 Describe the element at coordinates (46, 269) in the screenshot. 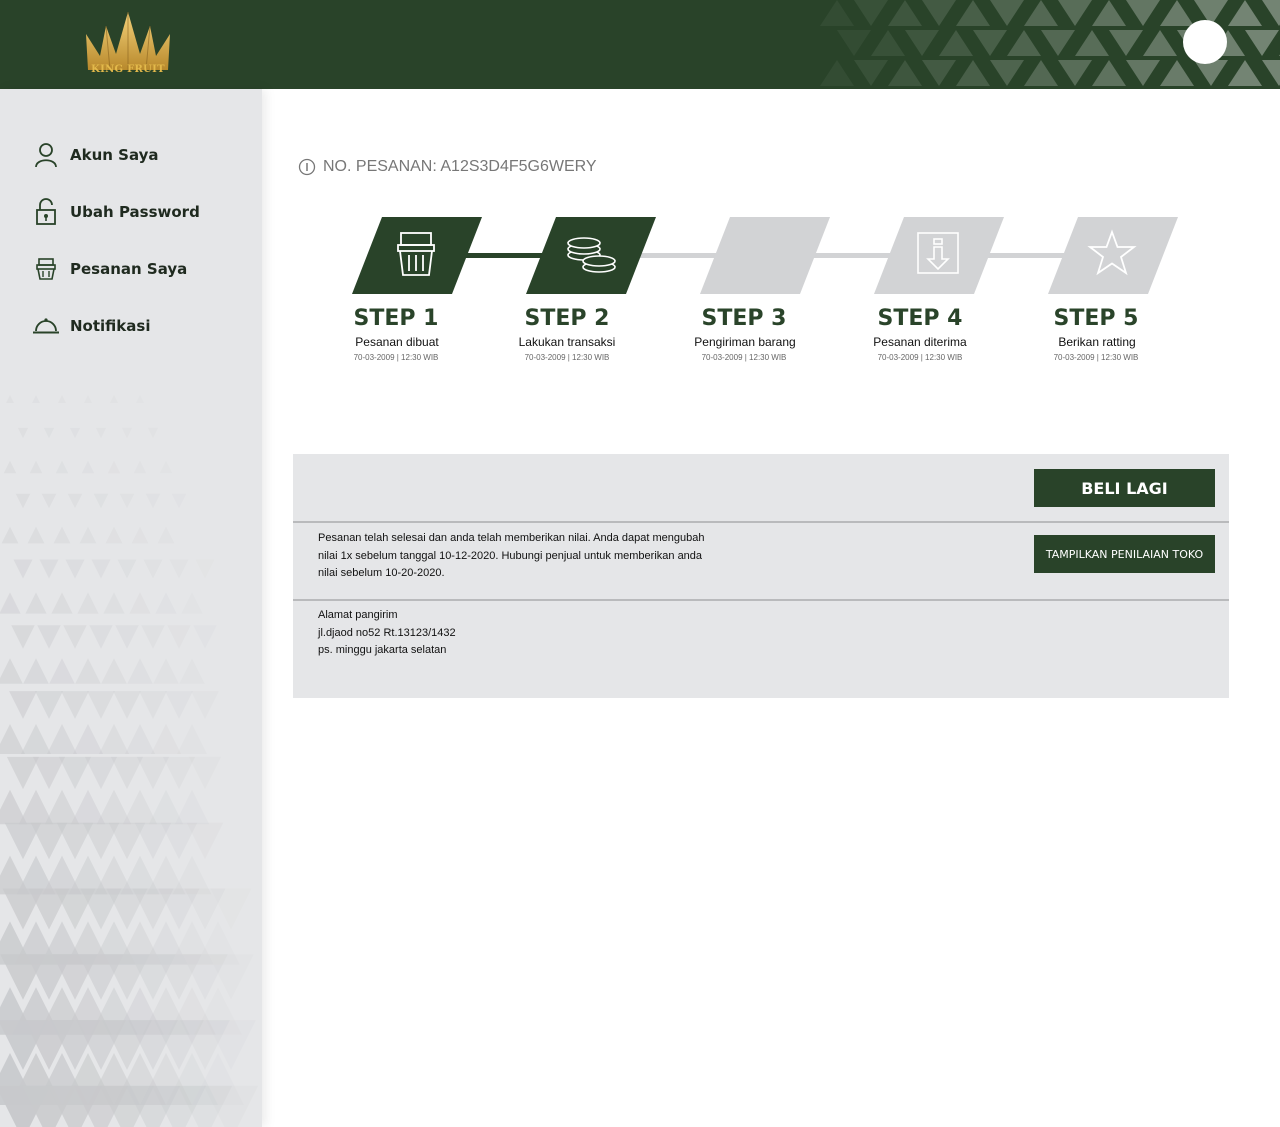

I see `basket-icon` at that location.